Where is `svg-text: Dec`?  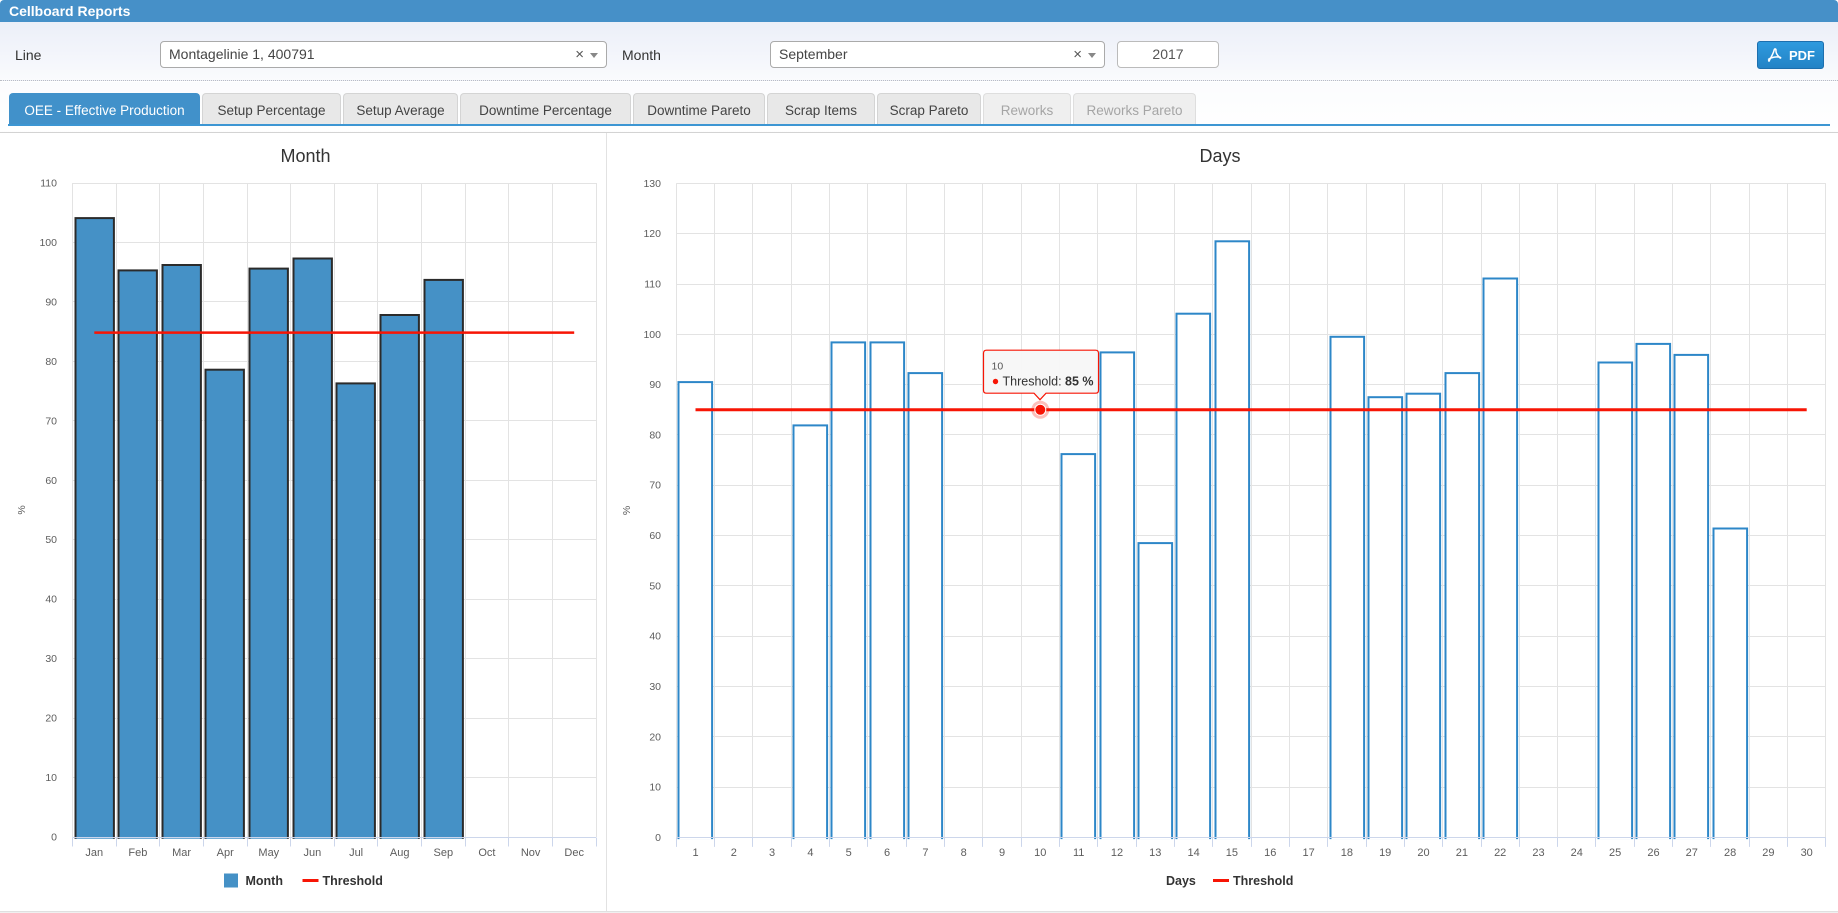
svg-text: Dec is located at coordinates (574, 853).